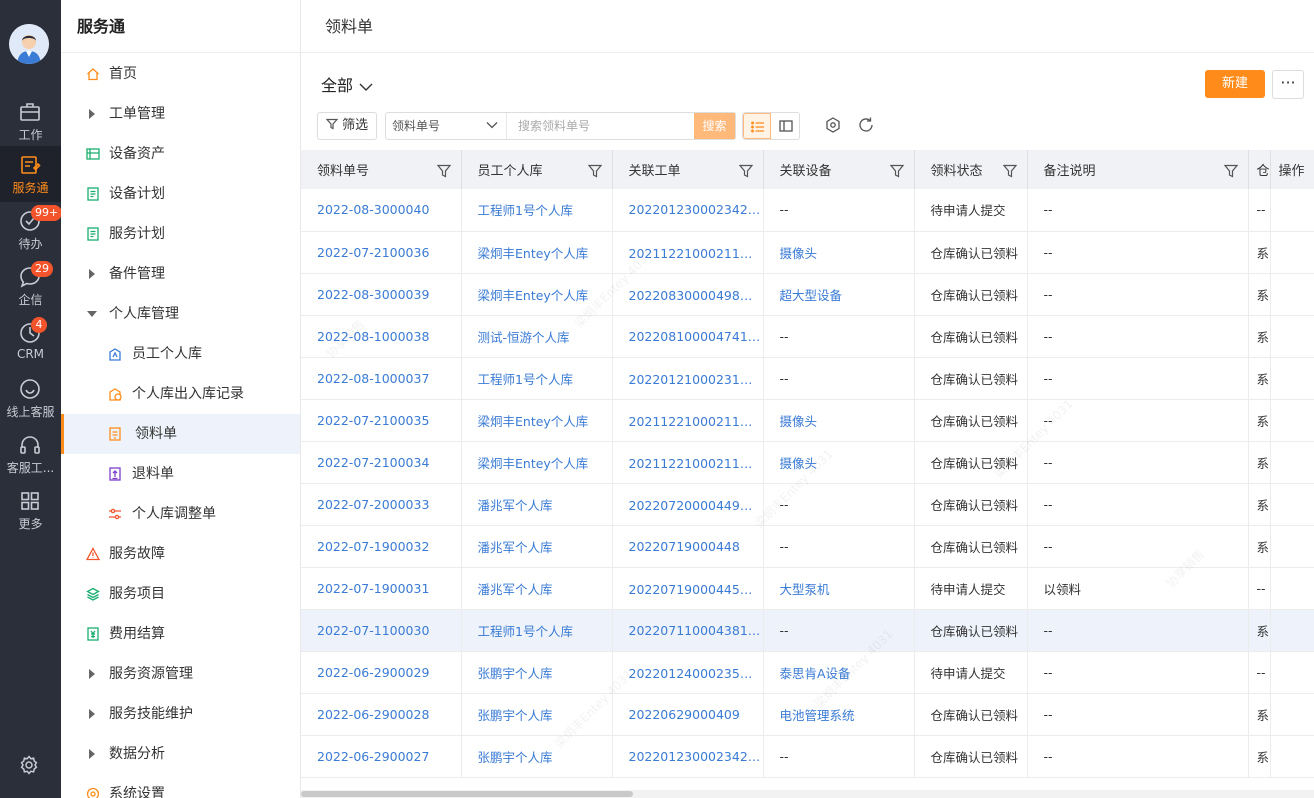 The height and width of the screenshot is (798, 1314). I want to click on cell-device: 超大型设备, so click(839, 294).